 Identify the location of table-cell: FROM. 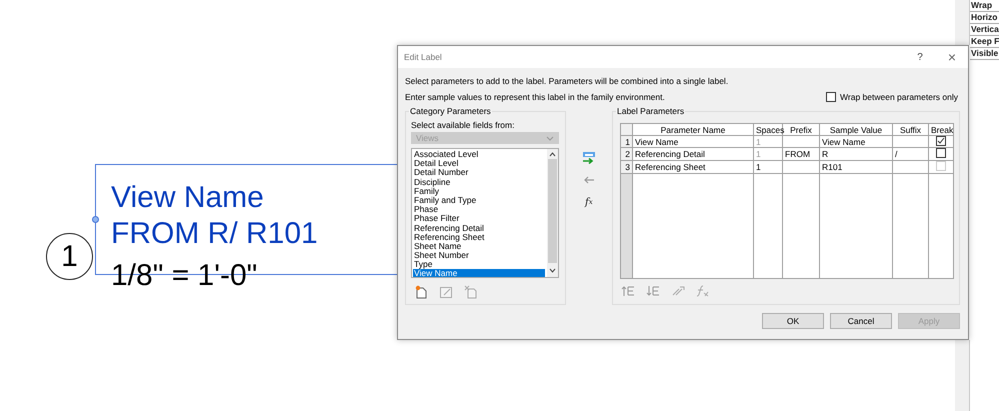
(801, 154).